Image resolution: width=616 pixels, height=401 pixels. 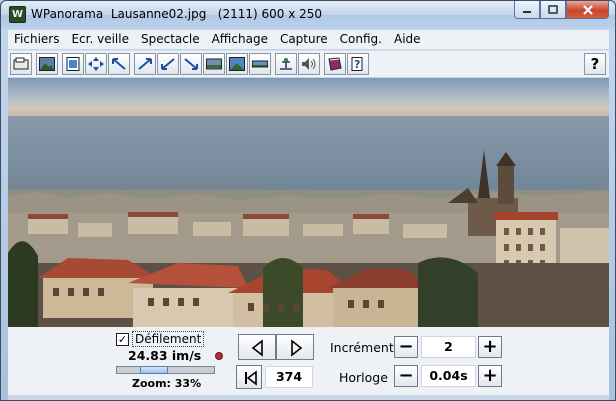 I want to click on book-icon, so click(x=335, y=64).